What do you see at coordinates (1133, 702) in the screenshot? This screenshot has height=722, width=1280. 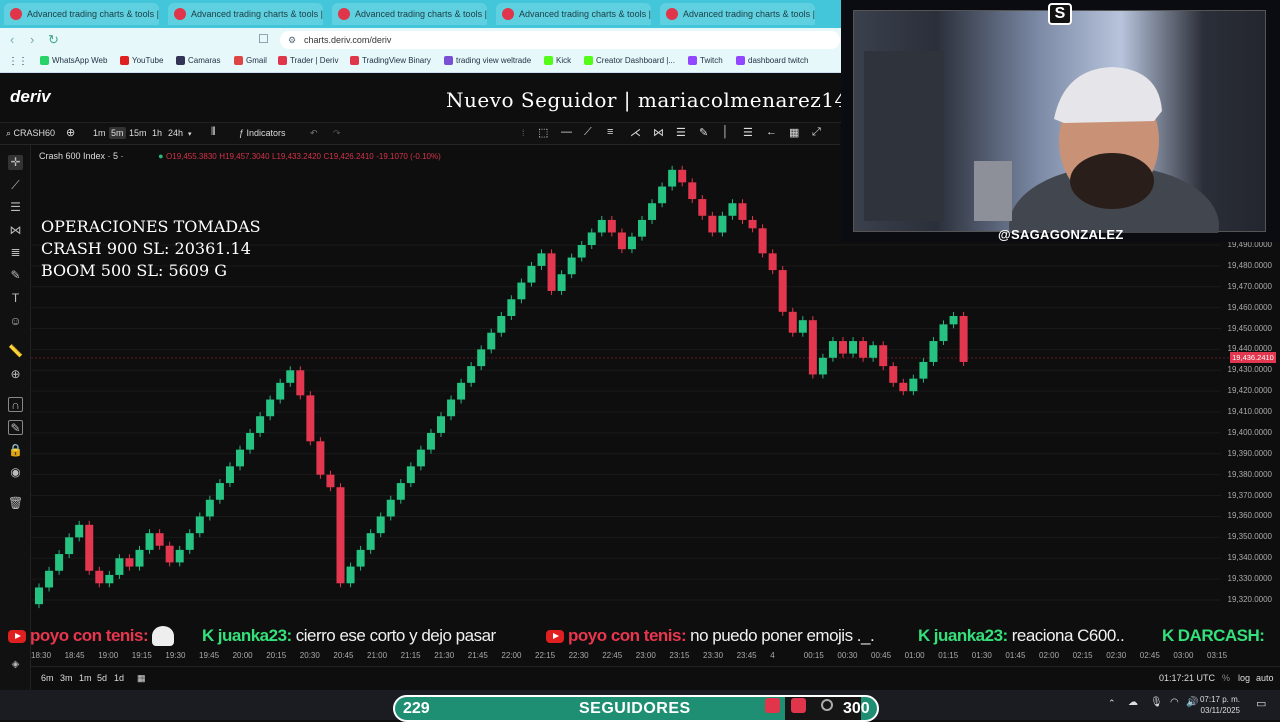 I see `cloud-icon: ☁` at bounding box center [1133, 702].